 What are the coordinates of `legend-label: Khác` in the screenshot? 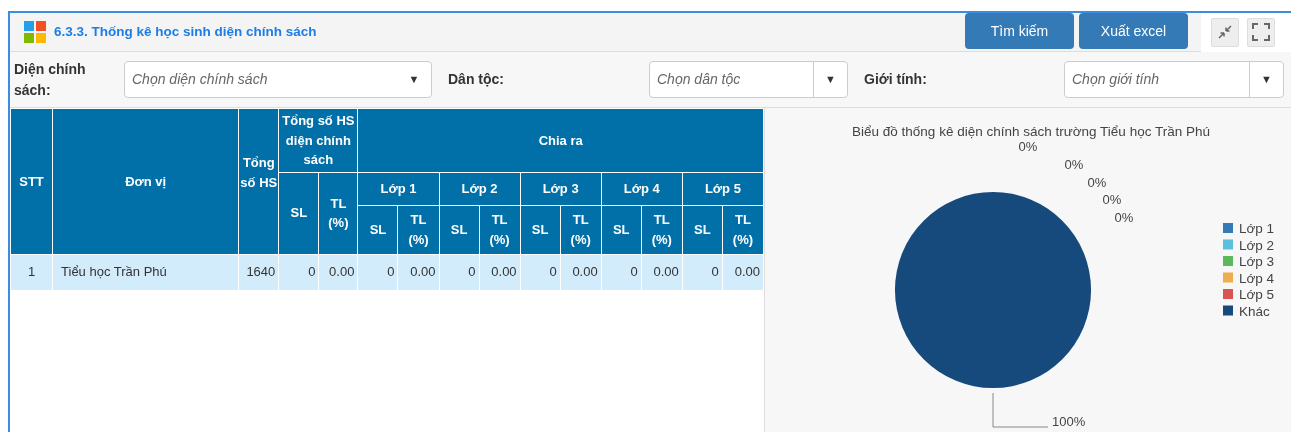 It's located at (1254, 311).